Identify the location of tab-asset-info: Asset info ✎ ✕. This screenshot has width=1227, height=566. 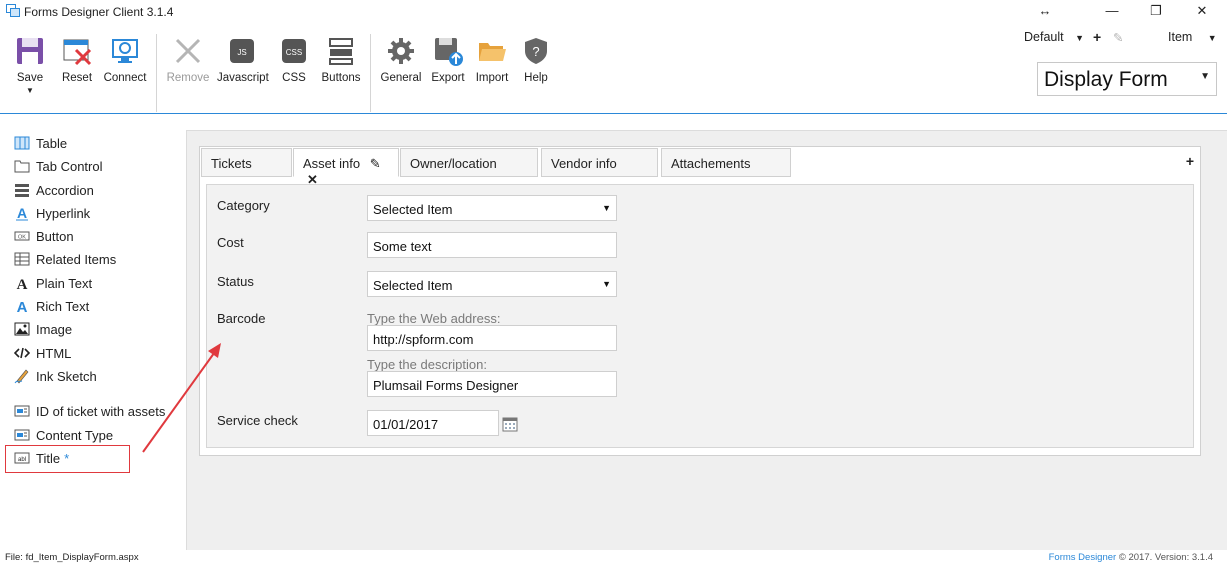
(346, 167).